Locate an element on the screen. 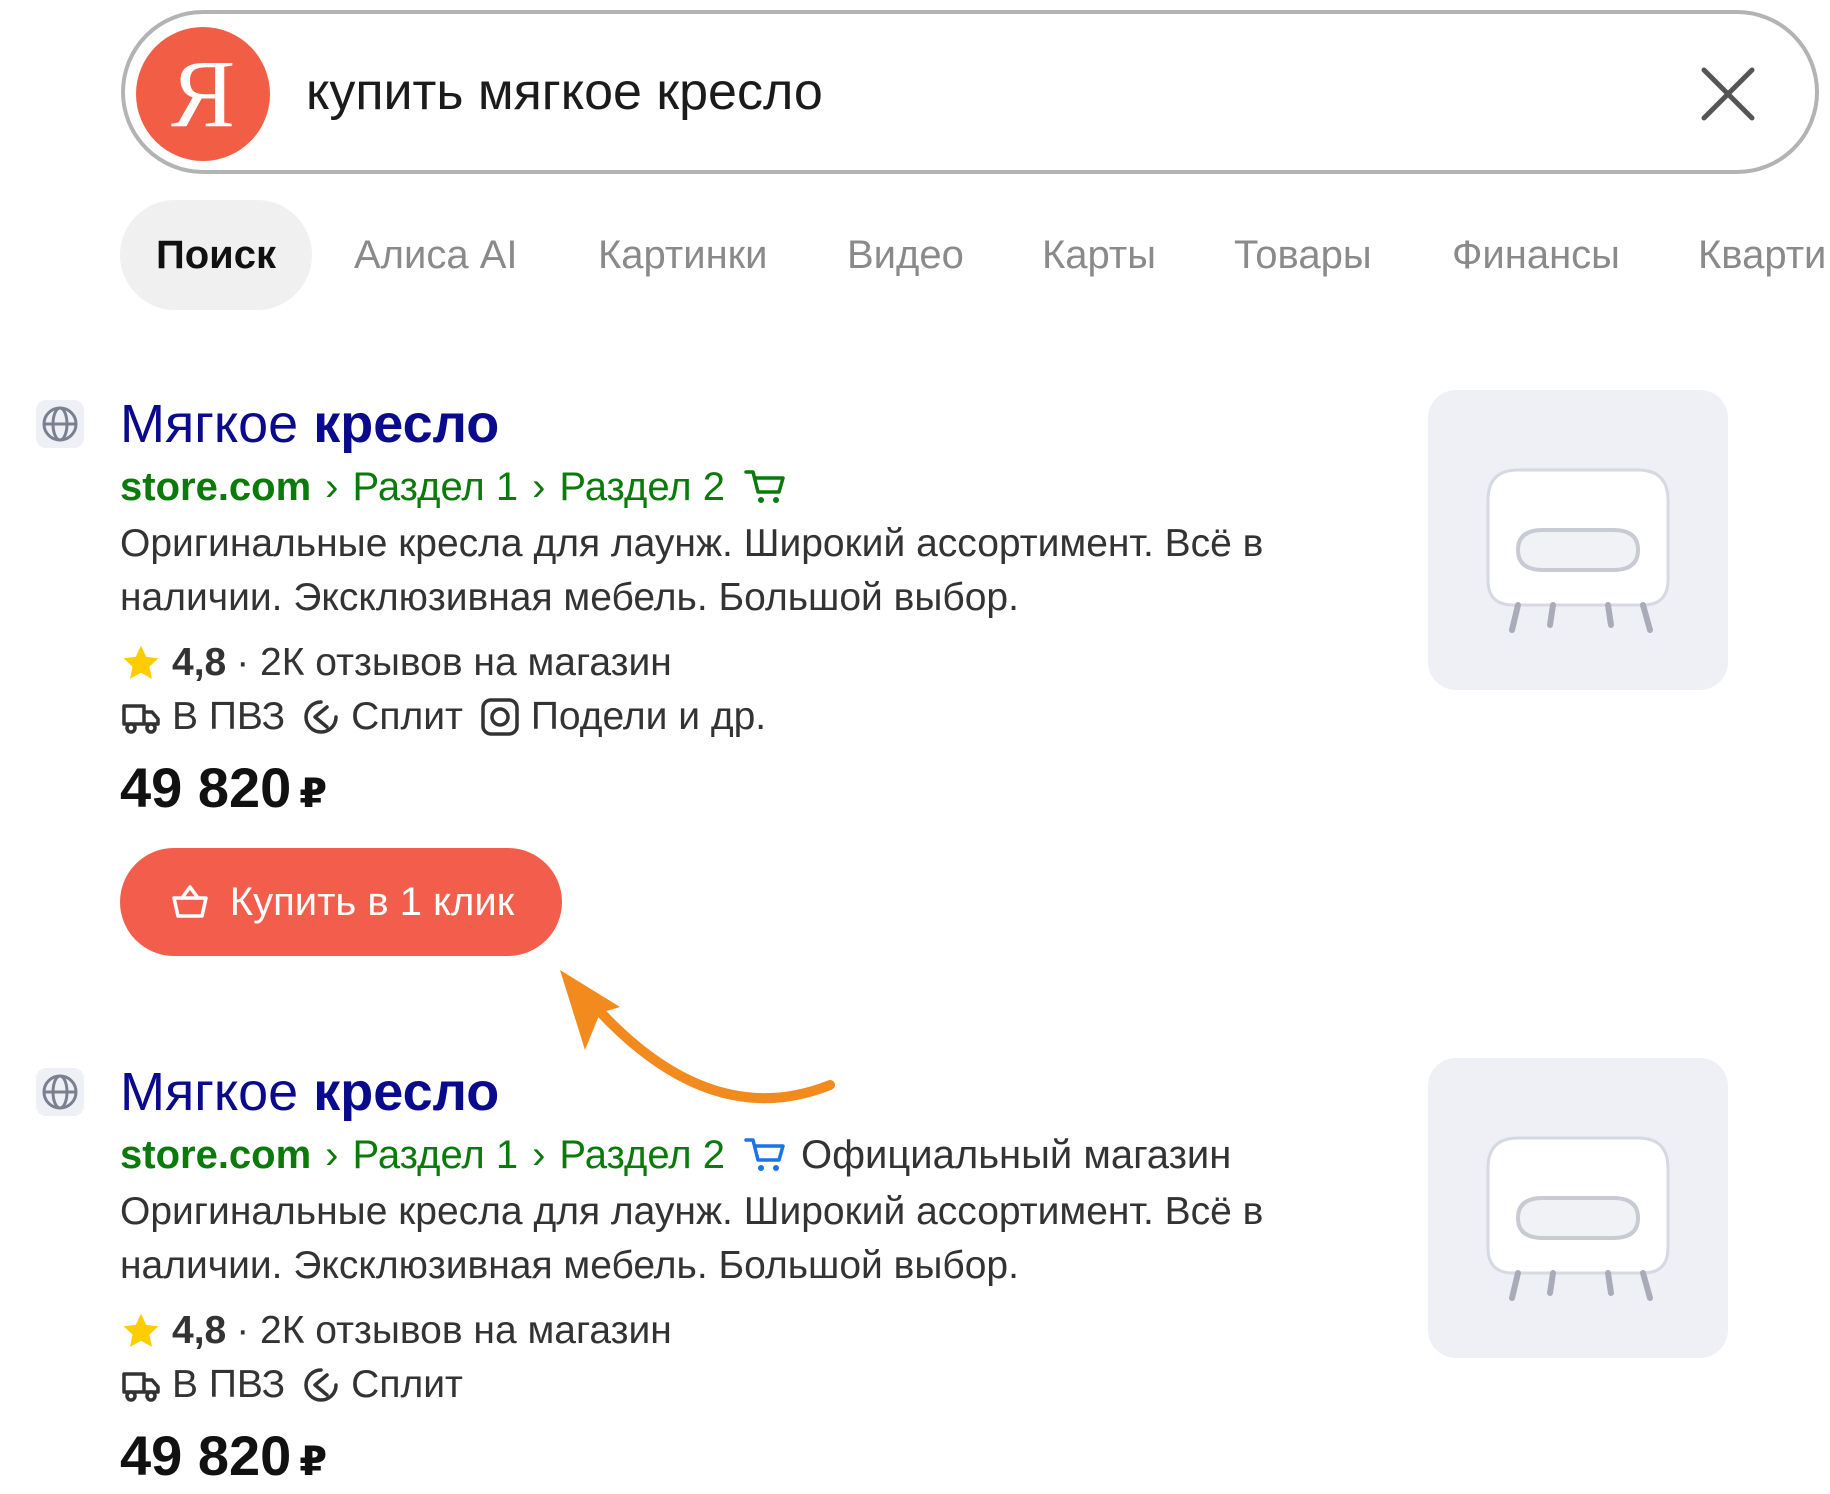  podeli-icon is located at coordinates (500, 717).